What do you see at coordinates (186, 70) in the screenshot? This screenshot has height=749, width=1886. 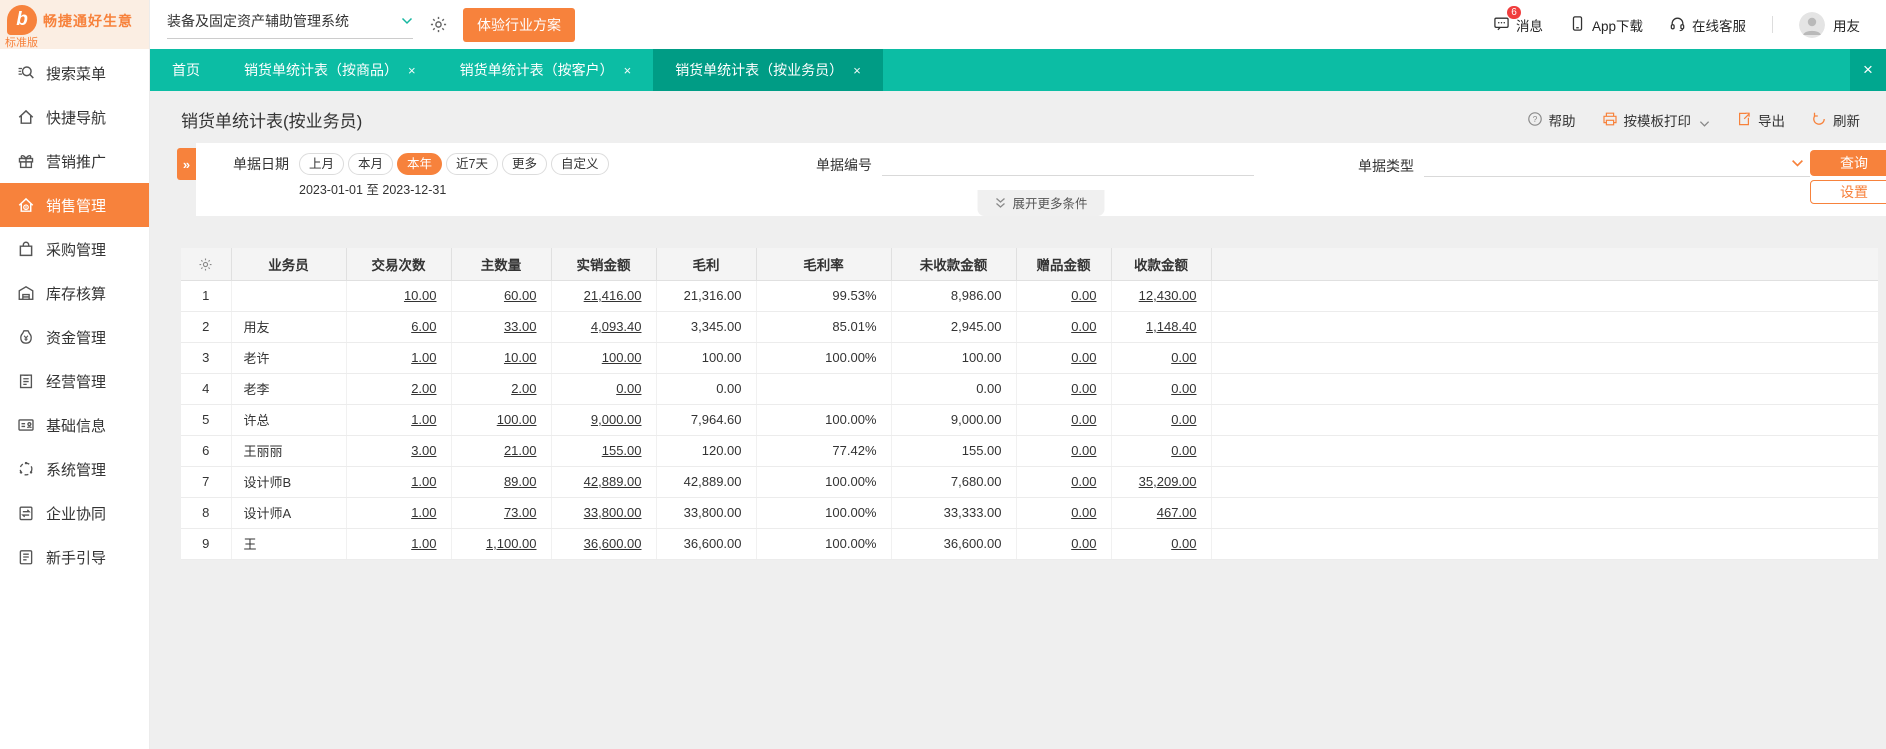 I see `tab-home: 首页` at bounding box center [186, 70].